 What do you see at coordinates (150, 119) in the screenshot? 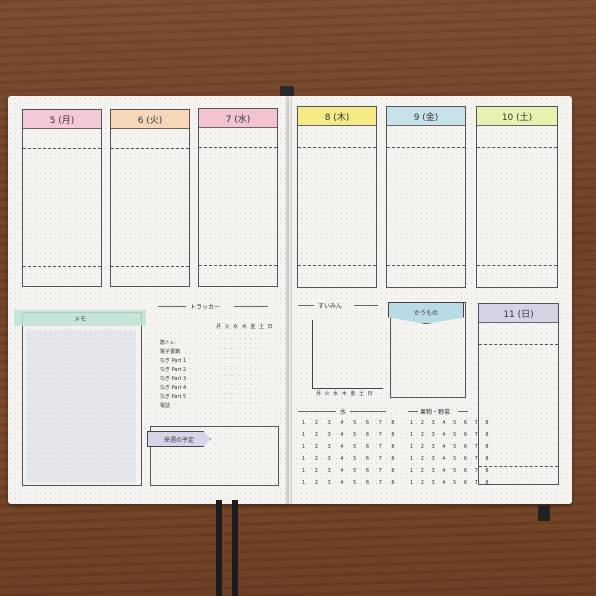
I see `day-header-6: 6 (火)` at bounding box center [150, 119].